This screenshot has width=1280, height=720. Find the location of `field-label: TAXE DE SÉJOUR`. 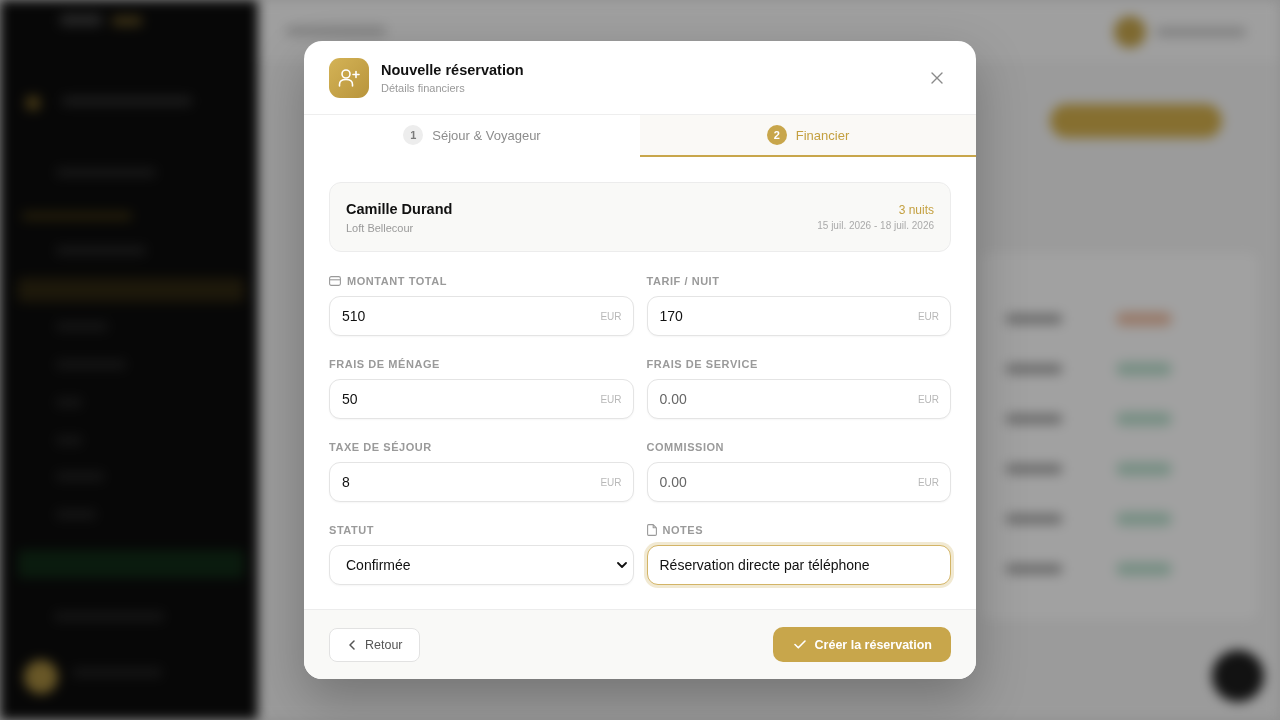

field-label: TAXE DE SÉJOUR is located at coordinates (380, 447).